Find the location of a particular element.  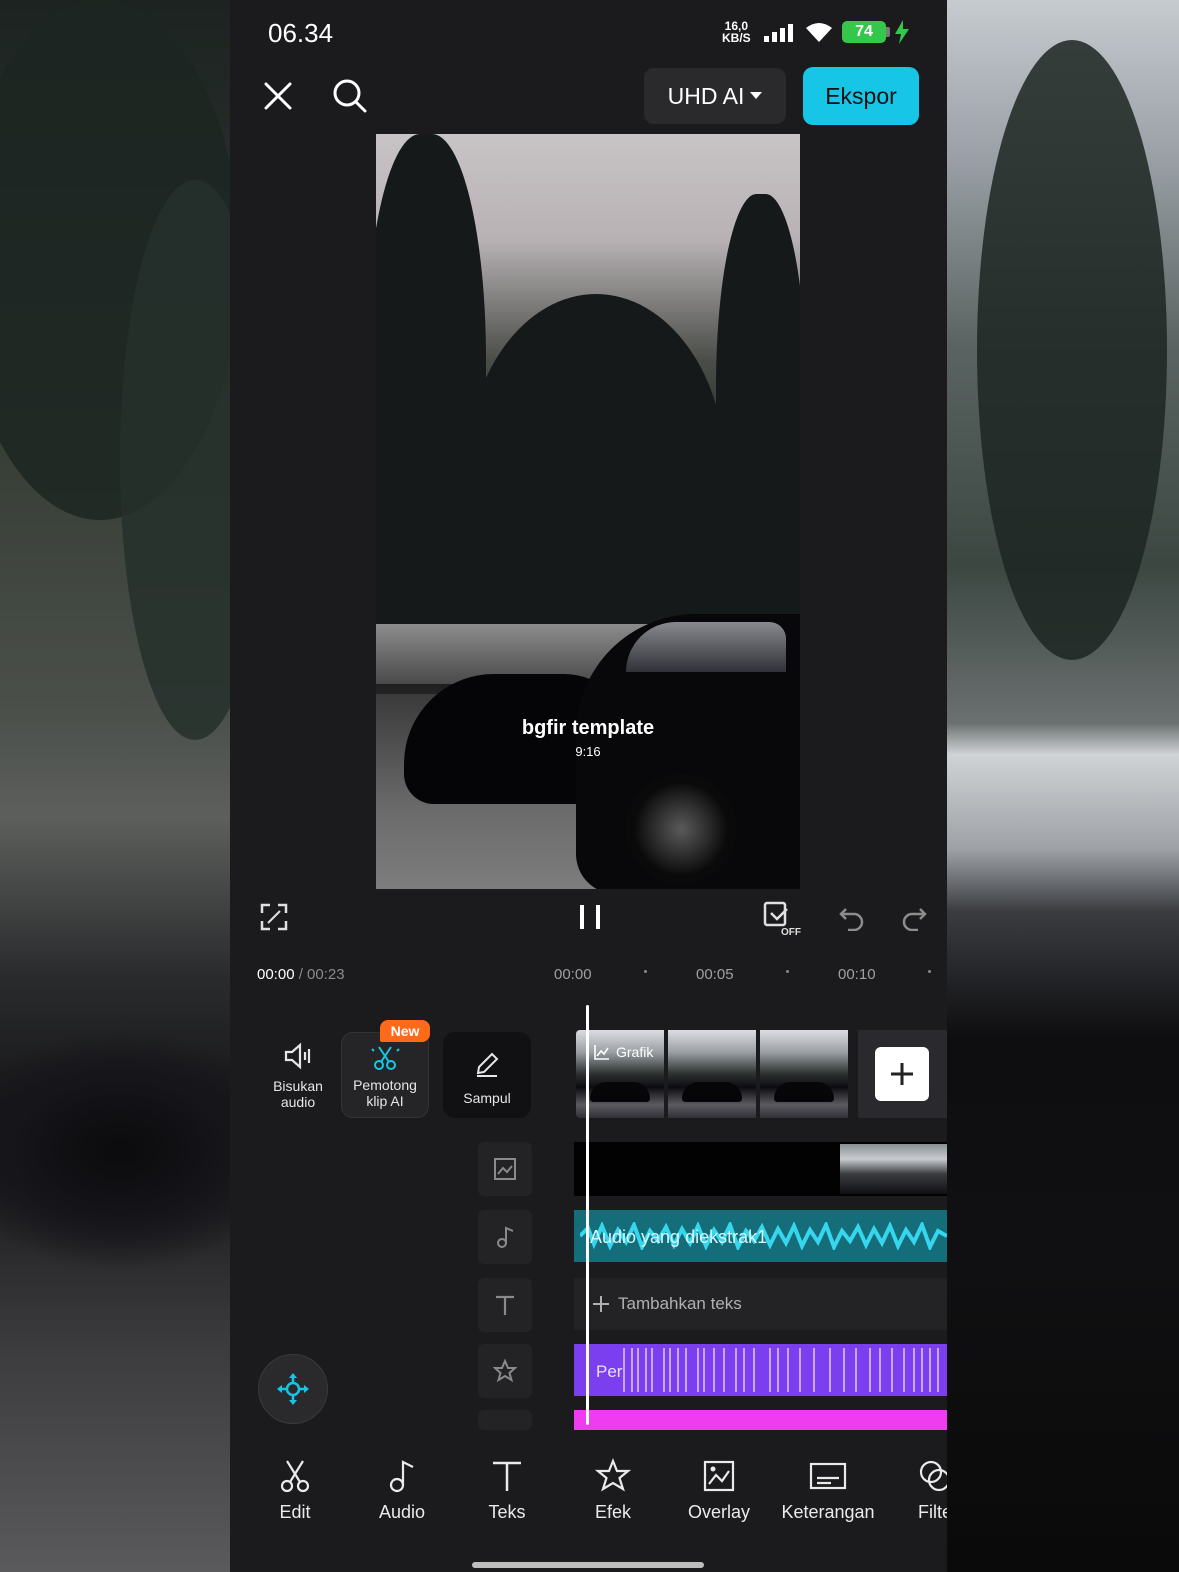

audio-clip-label: Audio yang diekstrak1 is located at coordinates (679, 1237).